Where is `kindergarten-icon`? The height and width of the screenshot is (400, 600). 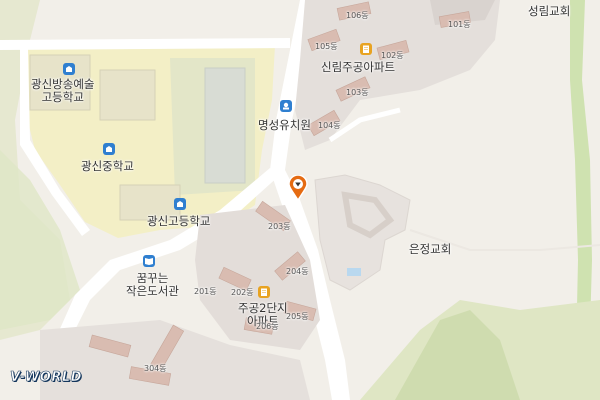
kindergarten-icon is located at coordinates (286, 106).